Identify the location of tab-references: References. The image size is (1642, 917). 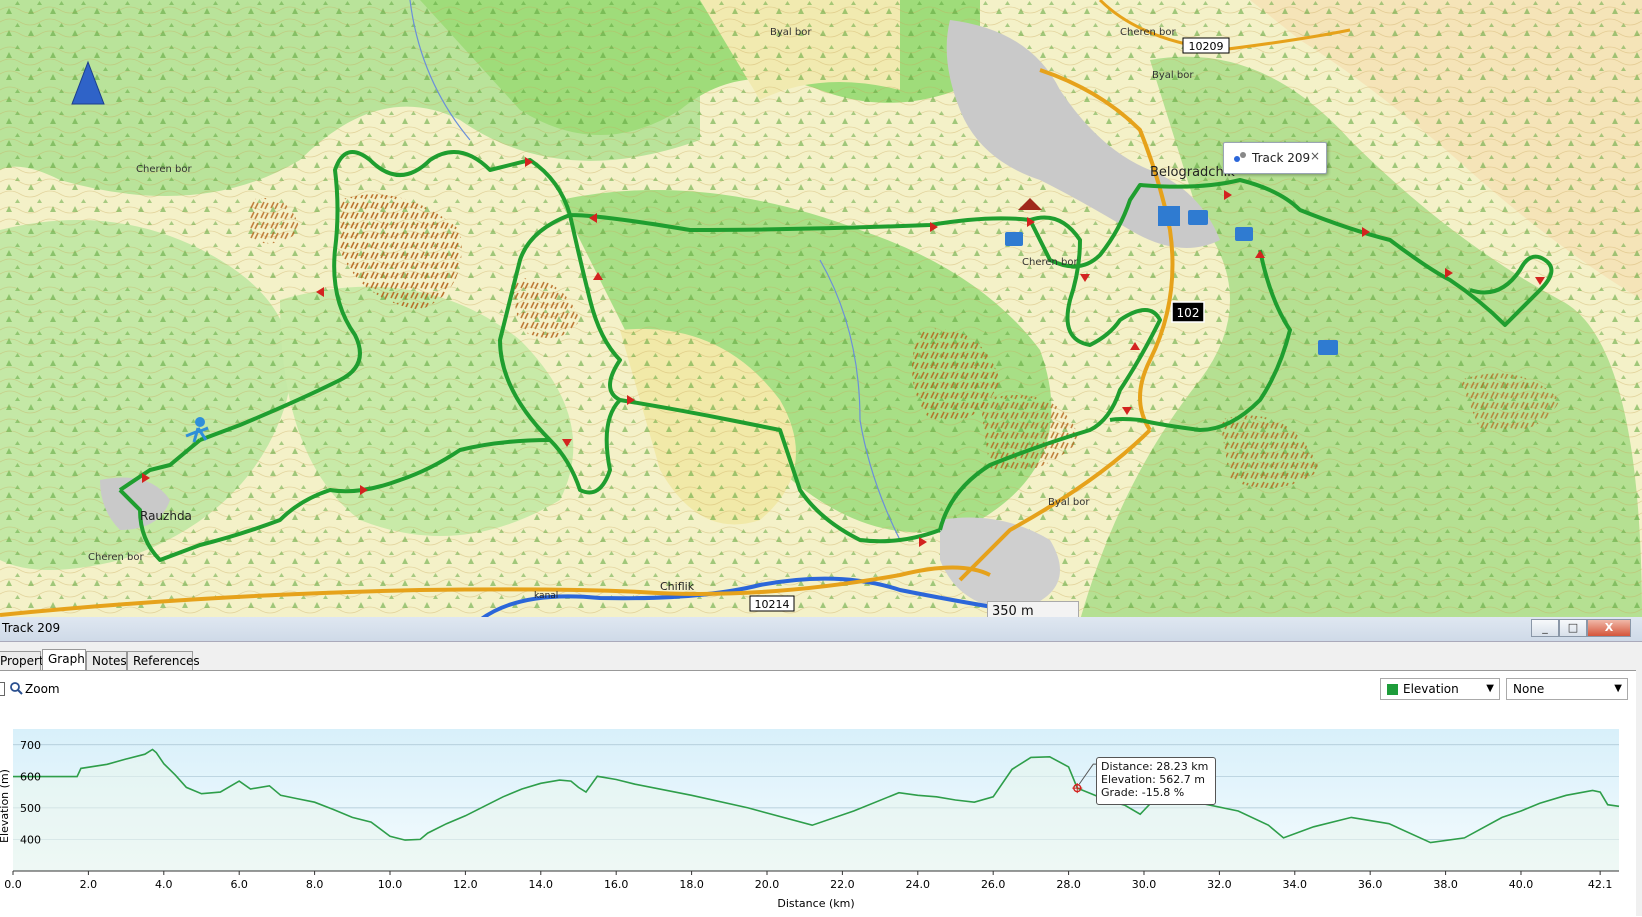
(163, 660).